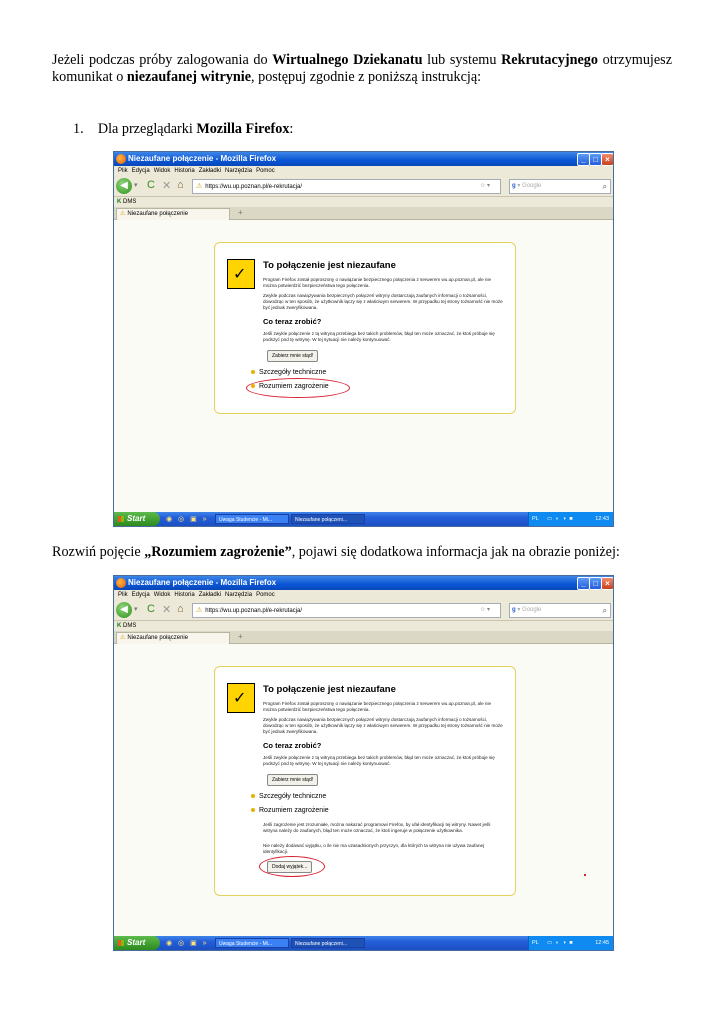 The width and height of the screenshot is (724, 1024). Describe the element at coordinates (532, 610) in the screenshot. I see `search-placeholder: Google` at that location.